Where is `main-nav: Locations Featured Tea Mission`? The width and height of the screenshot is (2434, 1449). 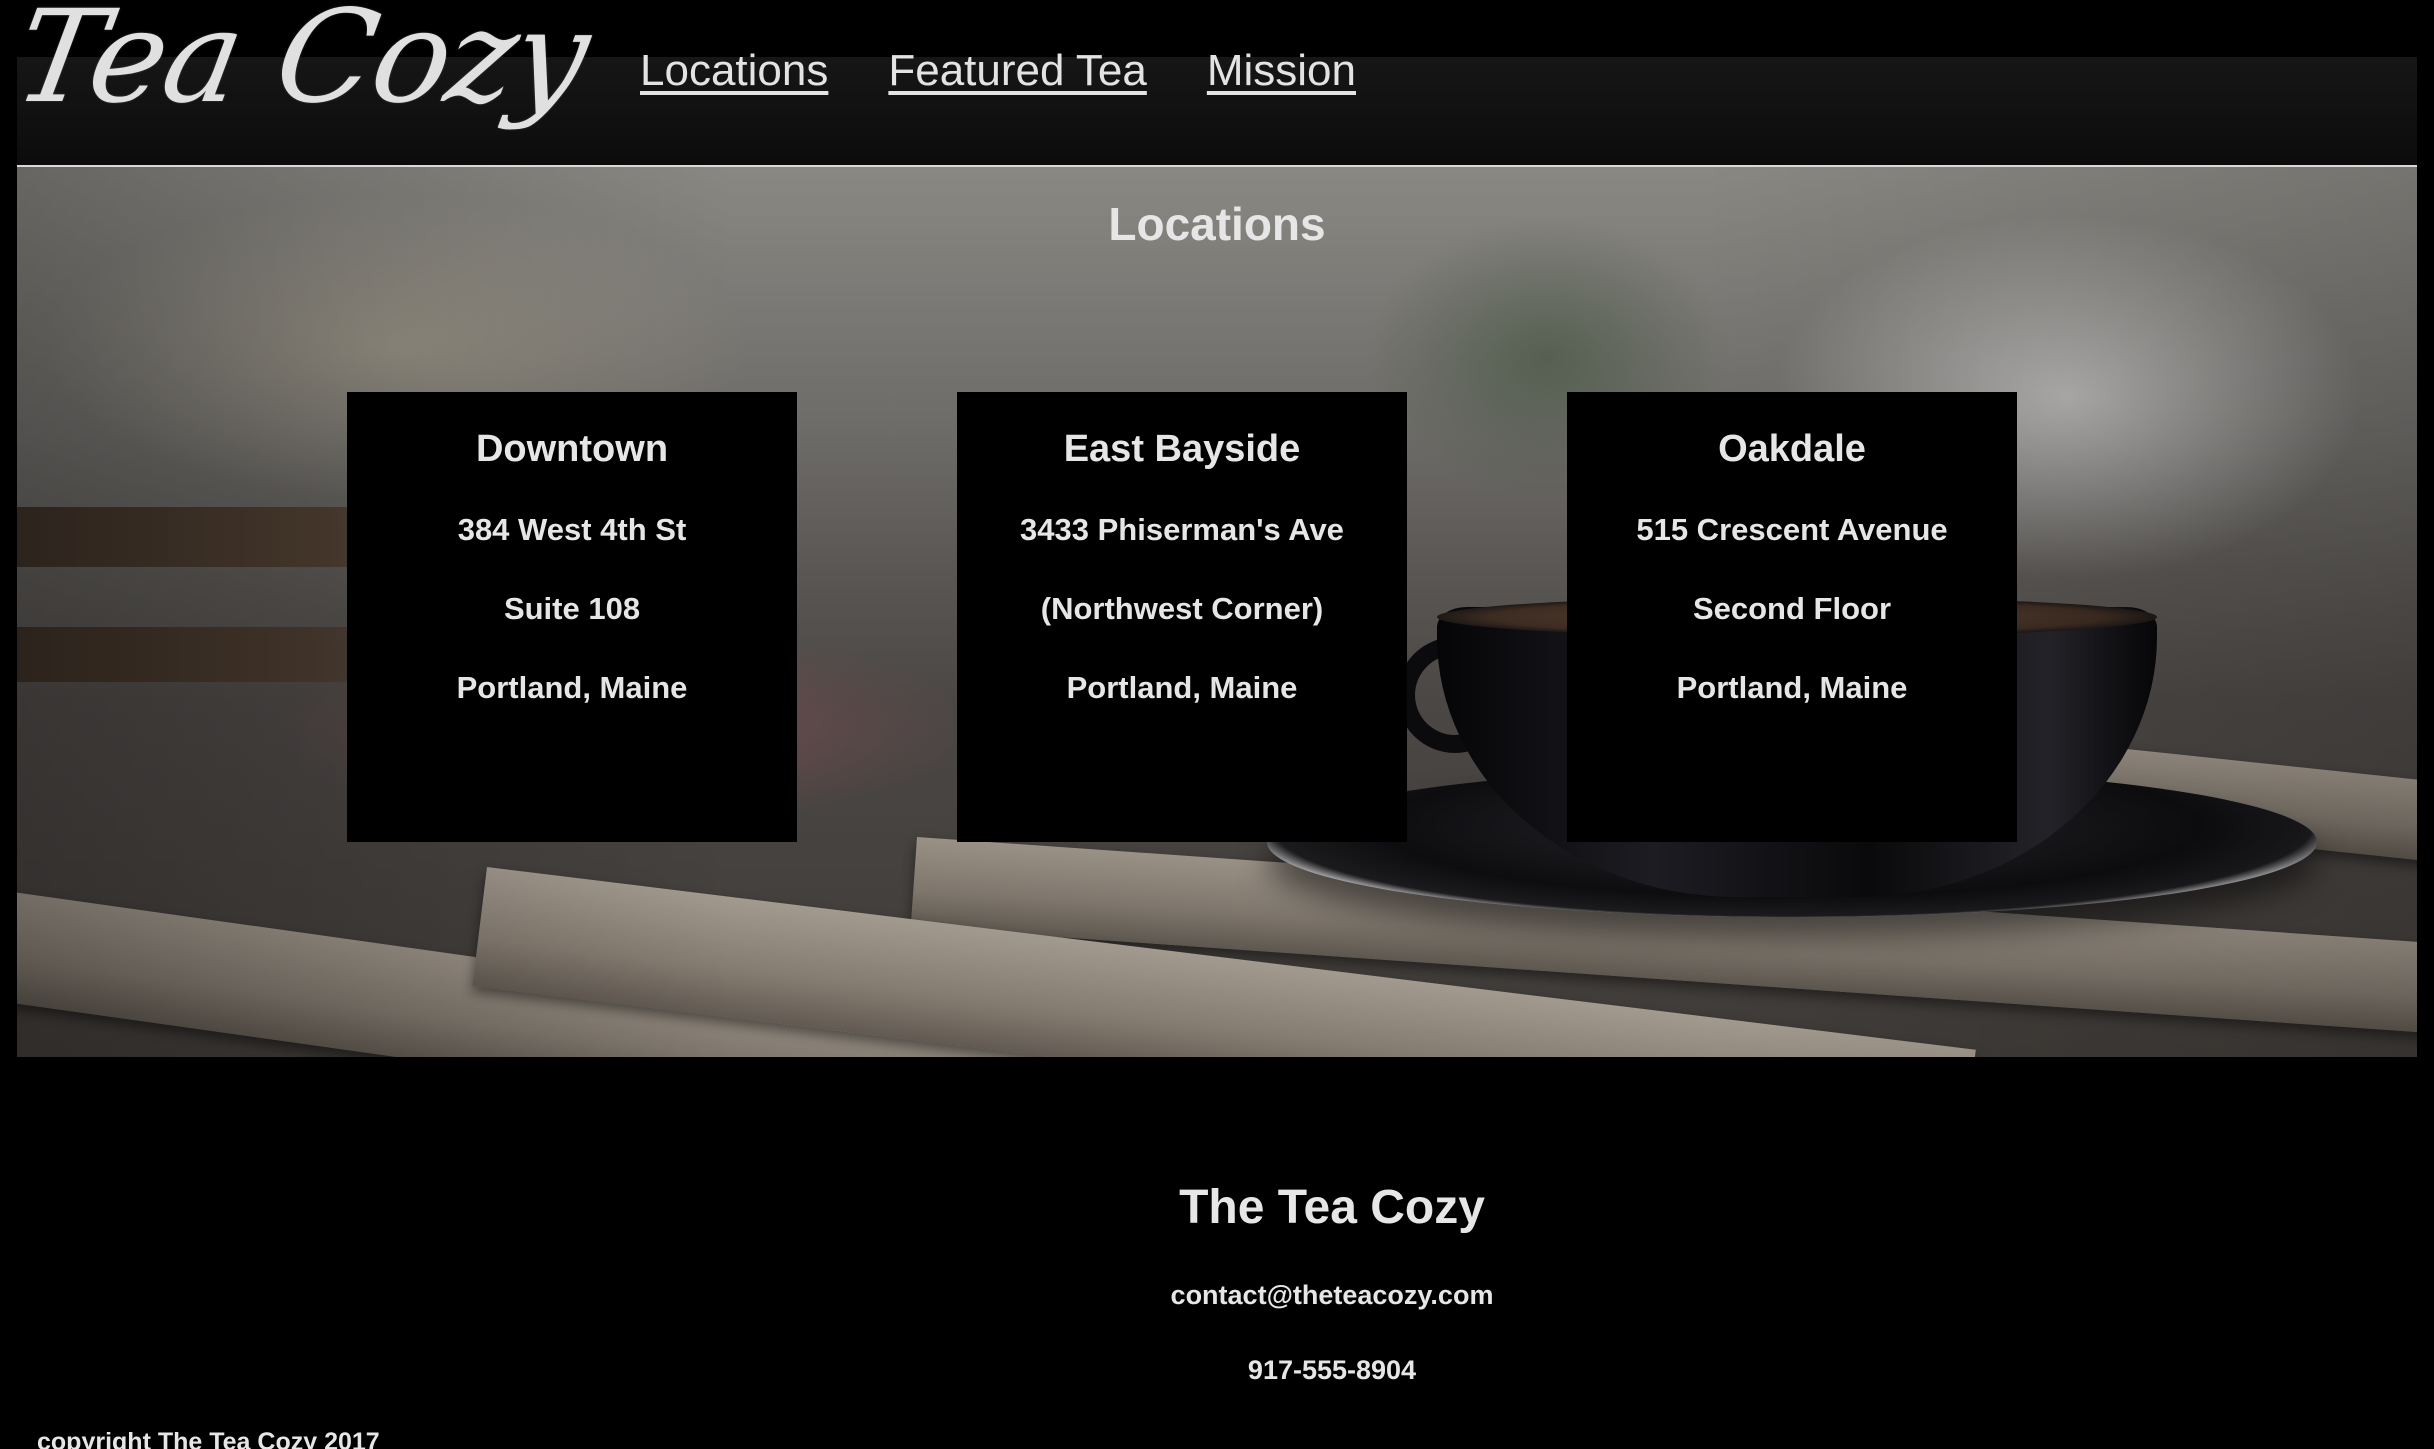
main-nav: Locations Featured Tea Mission is located at coordinates (998, 71).